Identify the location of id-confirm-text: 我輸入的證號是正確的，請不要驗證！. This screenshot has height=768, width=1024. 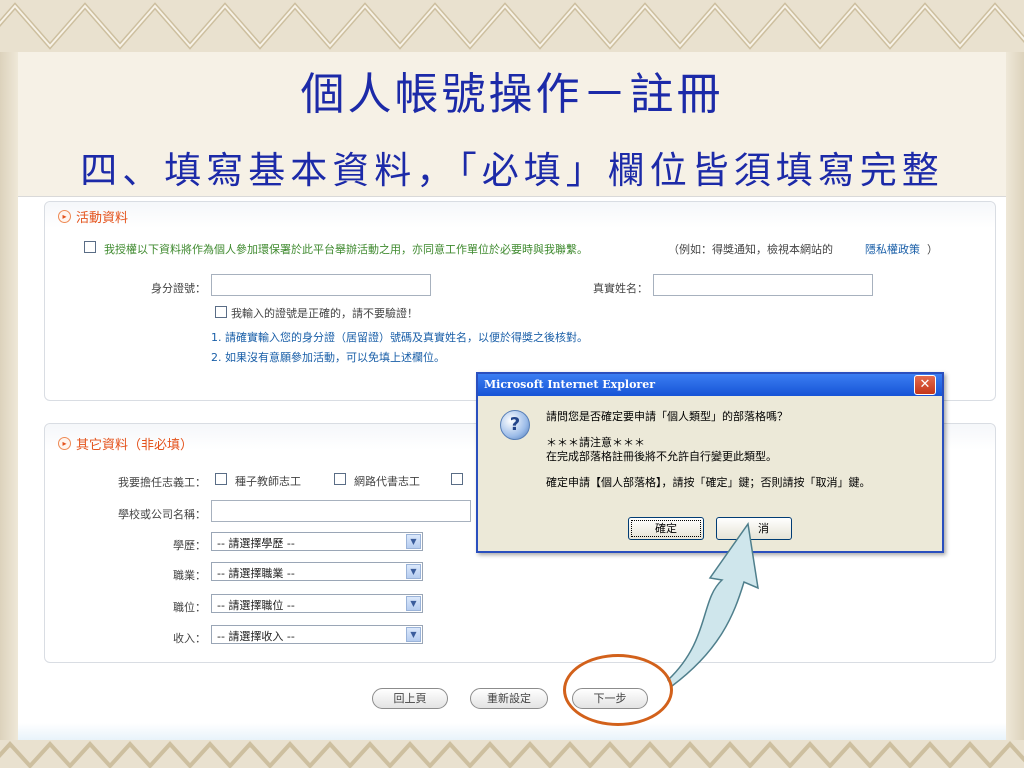
(324, 313).